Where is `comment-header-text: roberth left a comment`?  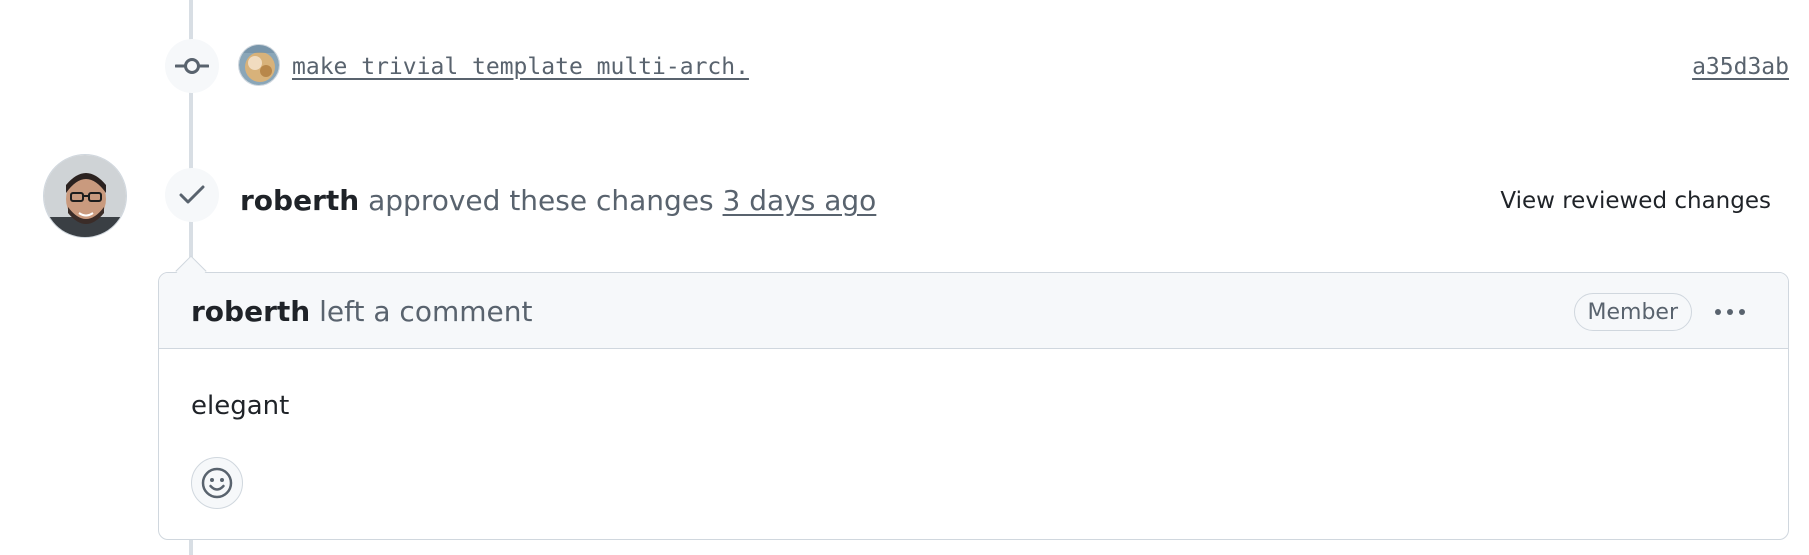 comment-header-text: roberth left a comment is located at coordinates (361, 311).